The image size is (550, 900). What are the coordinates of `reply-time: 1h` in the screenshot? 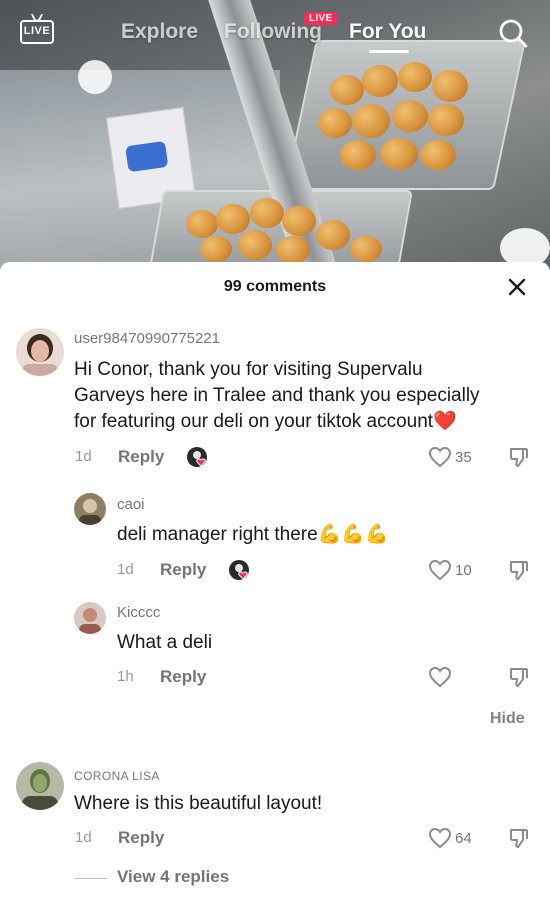 It's located at (125, 676).